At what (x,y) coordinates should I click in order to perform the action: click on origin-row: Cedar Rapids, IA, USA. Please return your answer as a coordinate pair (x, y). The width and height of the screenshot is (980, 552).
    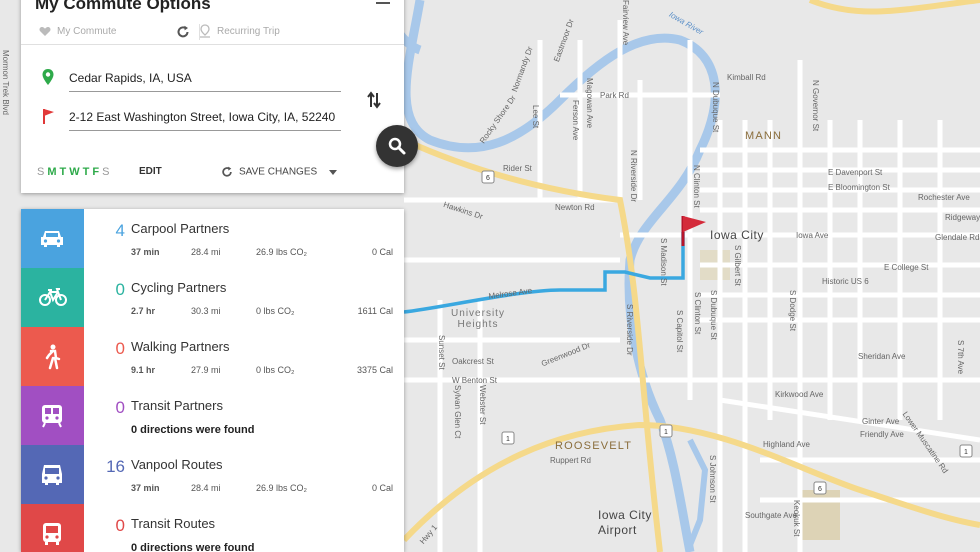
    Looking at the image, I should click on (191, 80).